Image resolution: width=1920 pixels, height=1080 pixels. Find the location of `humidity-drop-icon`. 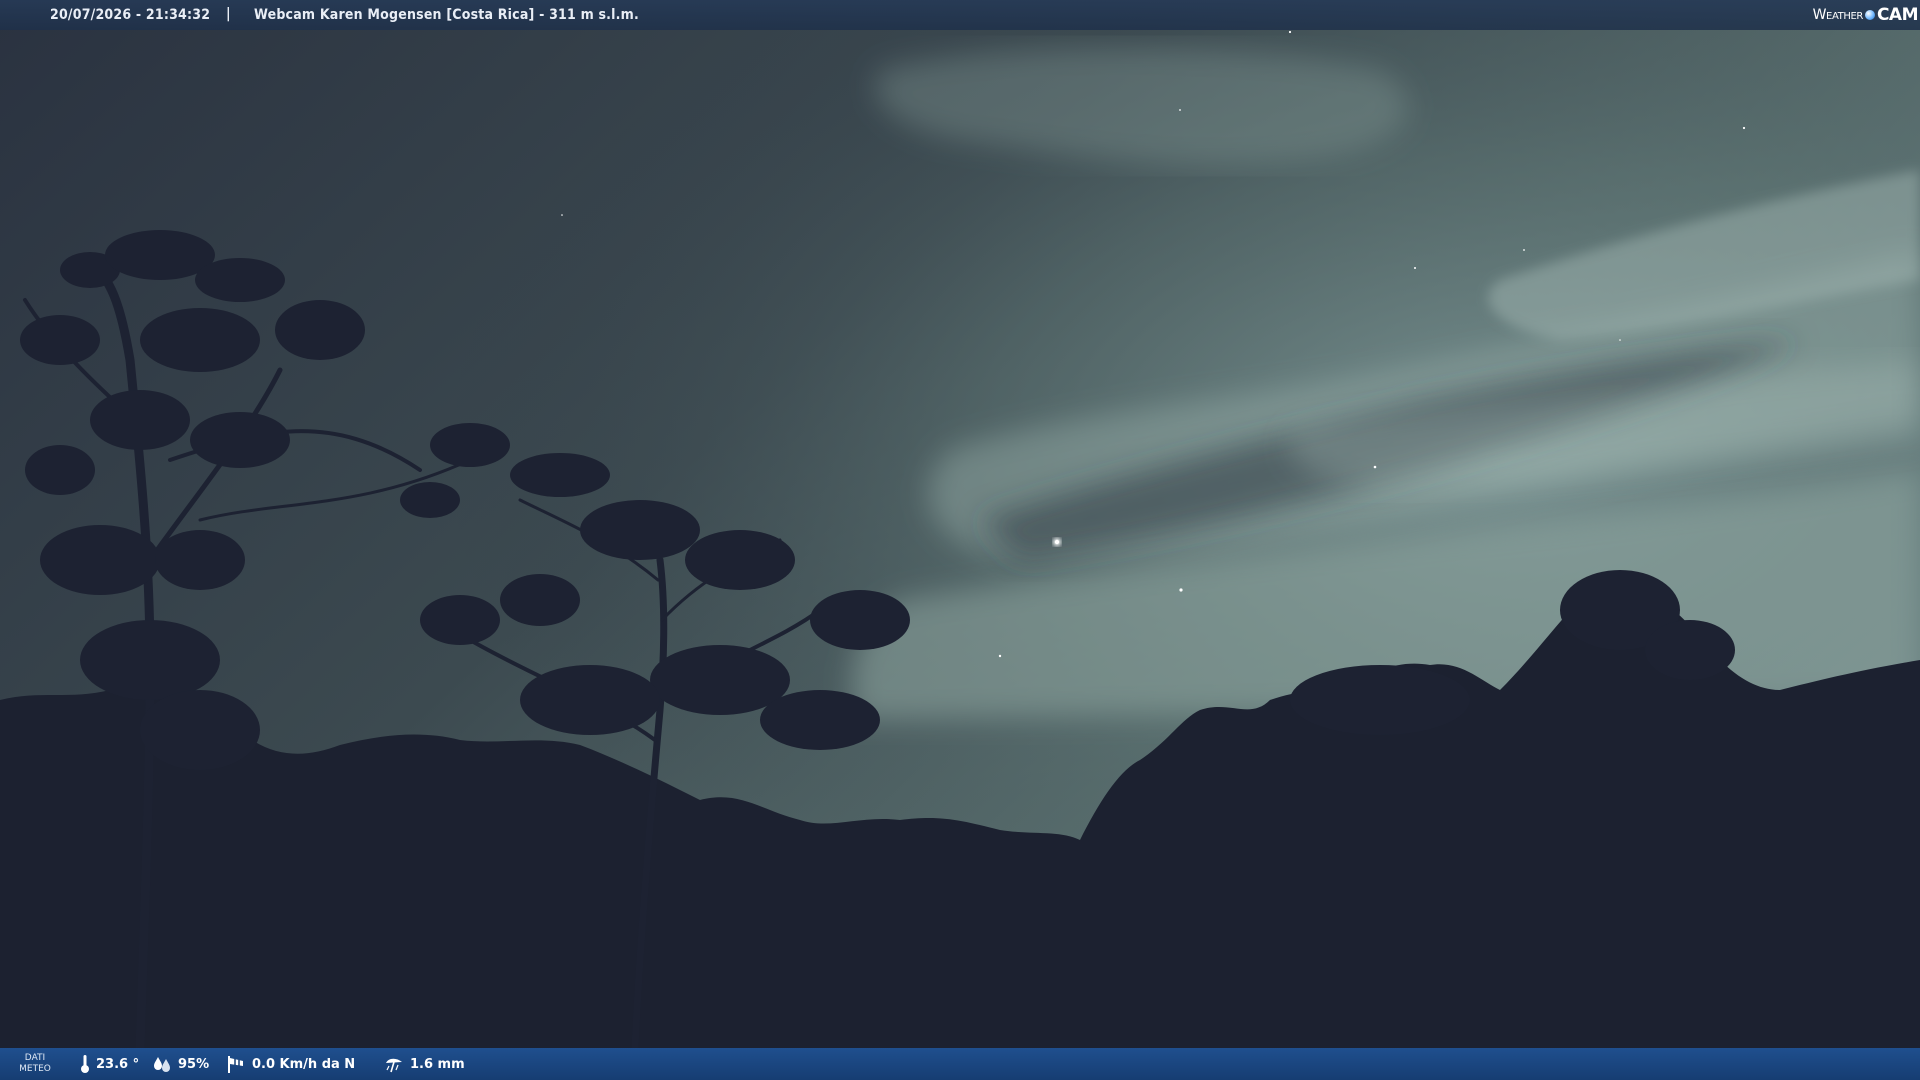

humidity-drop-icon is located at coordinates (162, 1064).